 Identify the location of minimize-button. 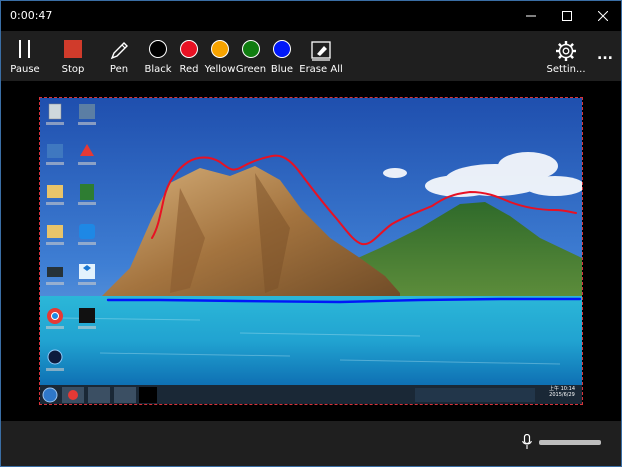
(531, 16).